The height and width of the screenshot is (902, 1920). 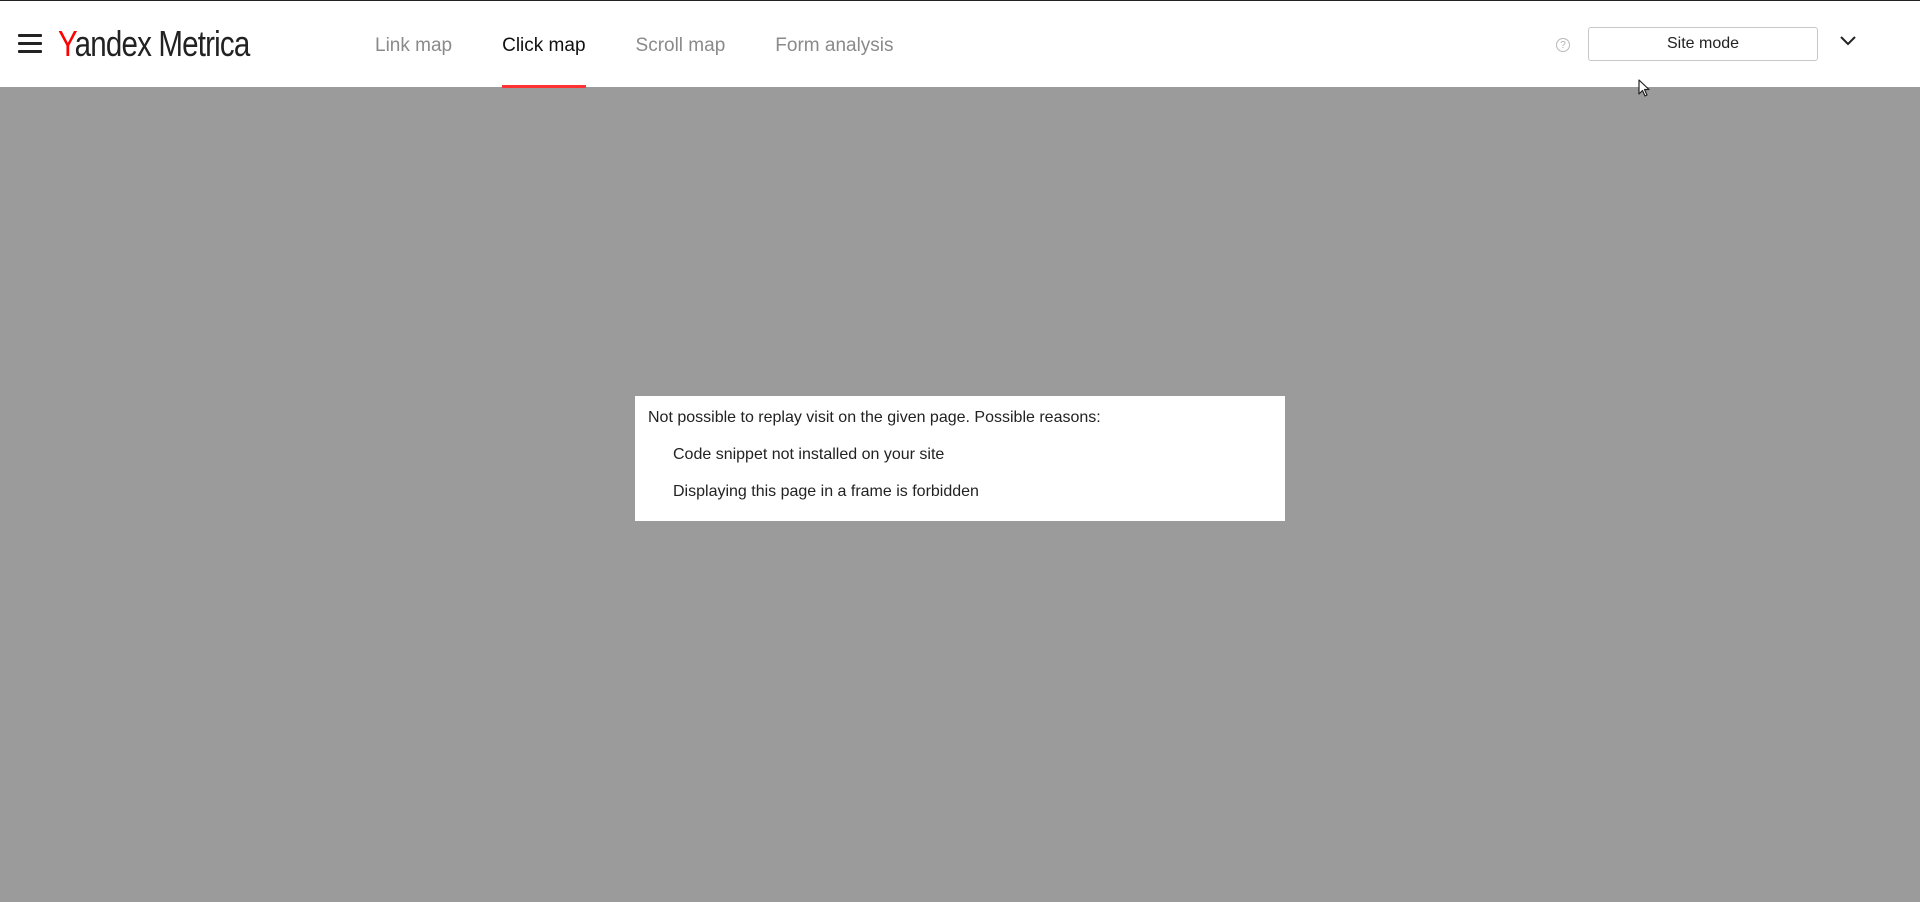 I want to click on logo: Yandex Metrica, so click(x=154, y=44).